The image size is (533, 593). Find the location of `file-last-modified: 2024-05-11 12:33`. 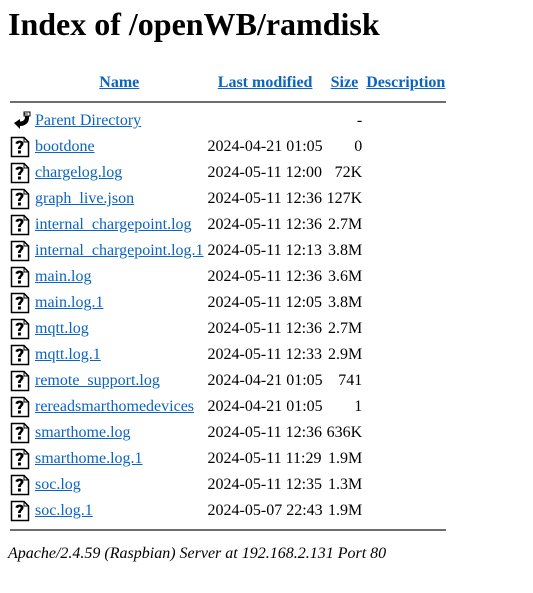

file-last-modified: 2024-05-11 12:33 is located at coordinates (265, 354).